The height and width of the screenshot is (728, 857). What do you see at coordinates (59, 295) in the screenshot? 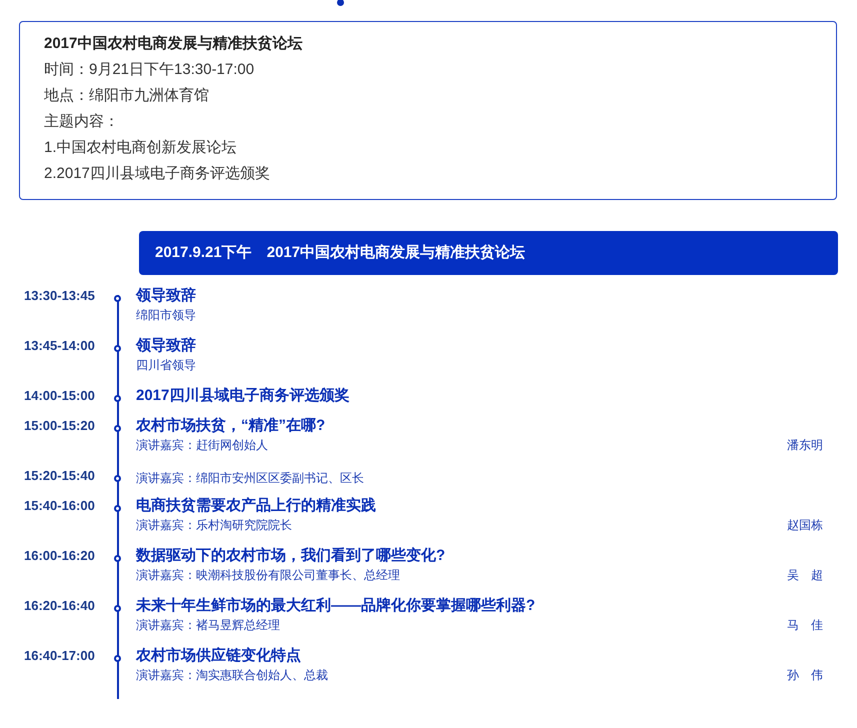
I see `time-label: 13:30-13:45` at bounding box center [59, 295].